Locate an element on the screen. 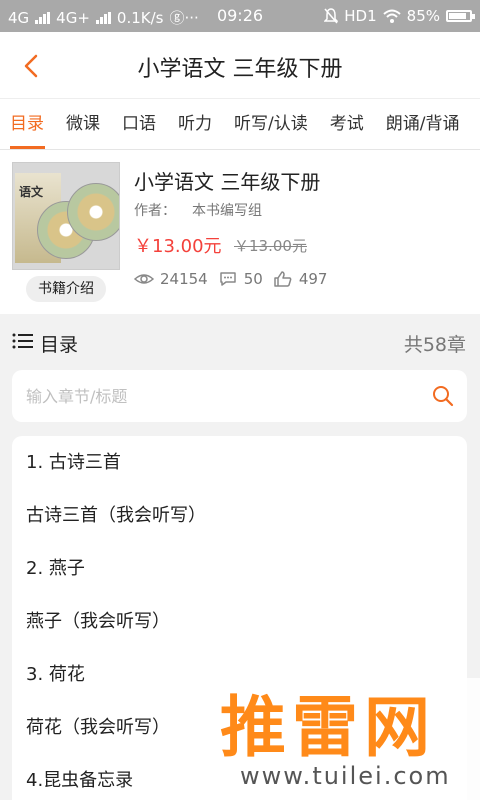 The image size is (480, 800). page-title: 小学语文 三年级下册 is located at coordinates (240, 69).